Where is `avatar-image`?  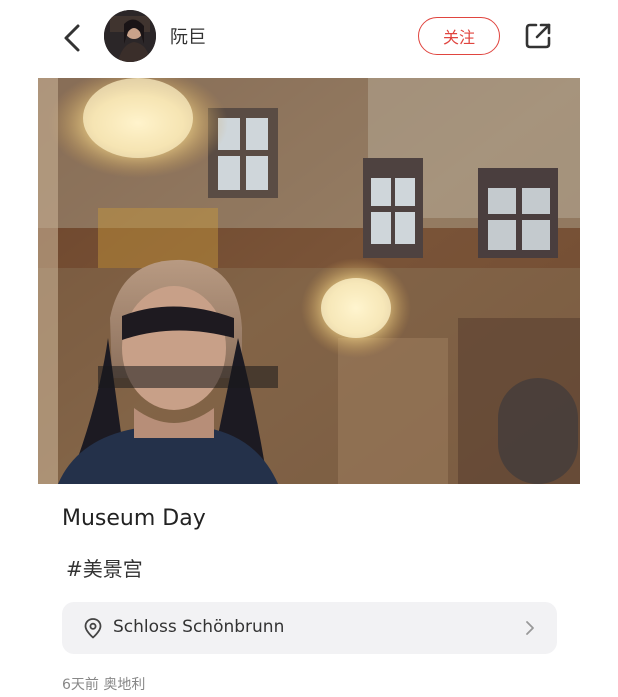
avatar-image is located at coordinates (130, 36).